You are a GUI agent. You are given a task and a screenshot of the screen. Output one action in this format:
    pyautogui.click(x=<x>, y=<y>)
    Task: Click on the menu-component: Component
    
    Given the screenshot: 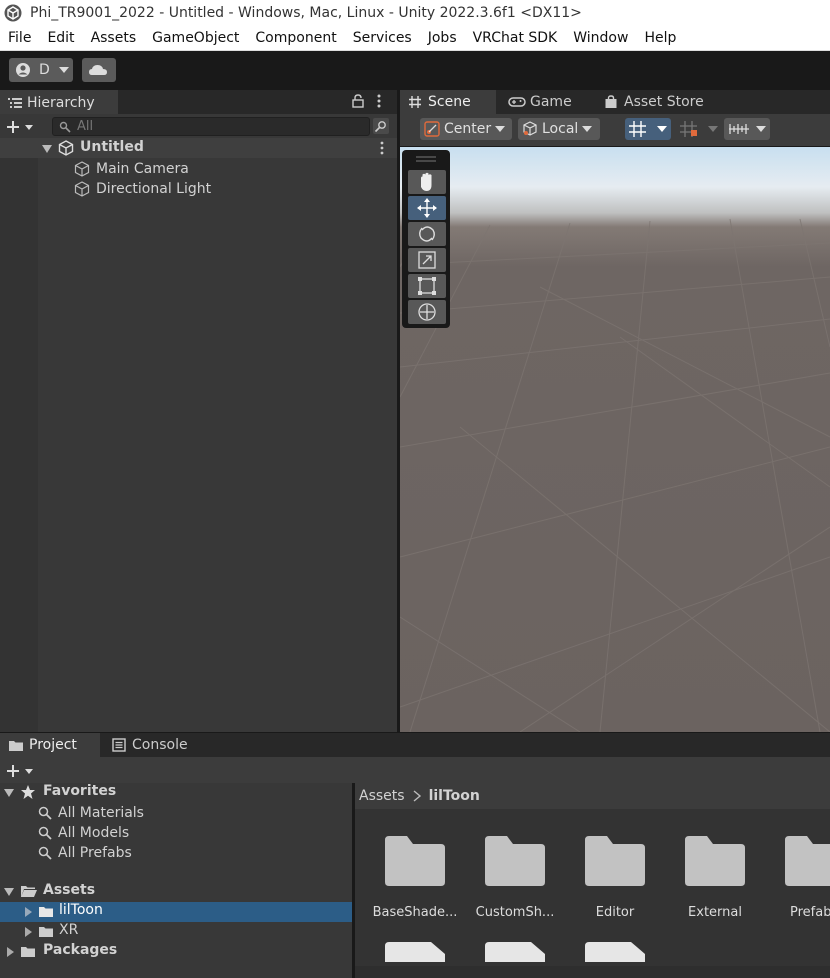 What is the action you would take?
    pyautogui.click(x=295, y=38)
    